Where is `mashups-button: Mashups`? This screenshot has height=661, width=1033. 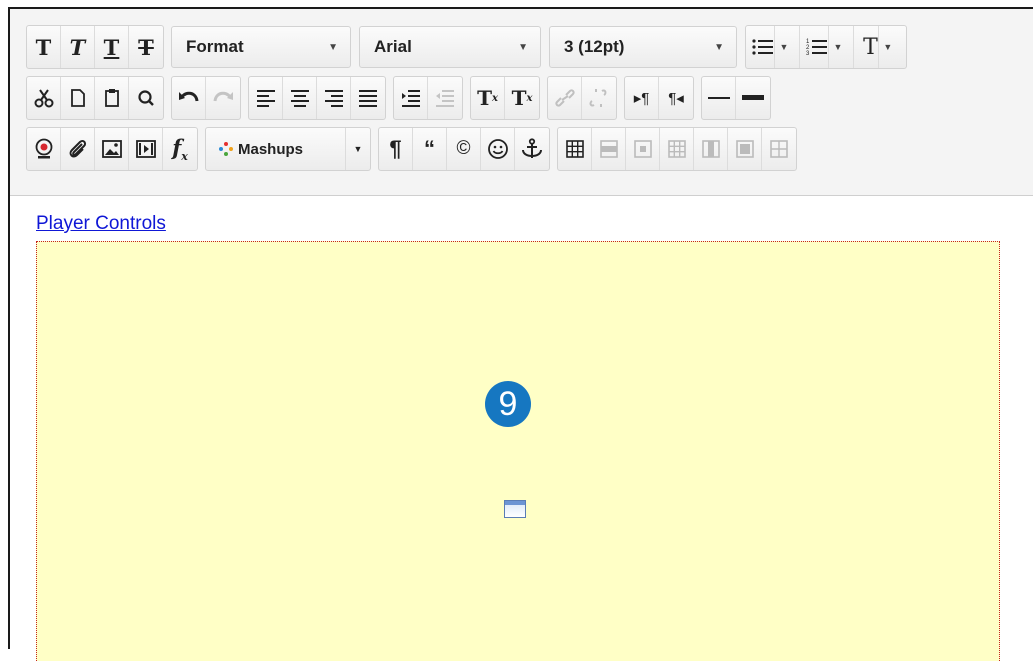
mashups-button: Mashups is located at coordinates (276, 149).